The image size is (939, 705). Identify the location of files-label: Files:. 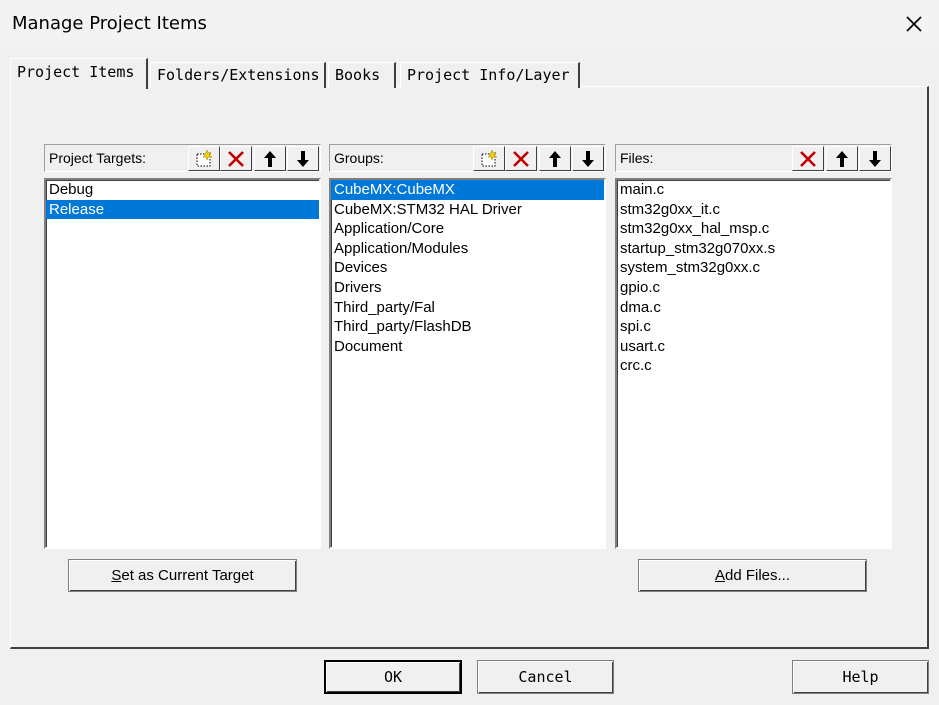
(637, 158).